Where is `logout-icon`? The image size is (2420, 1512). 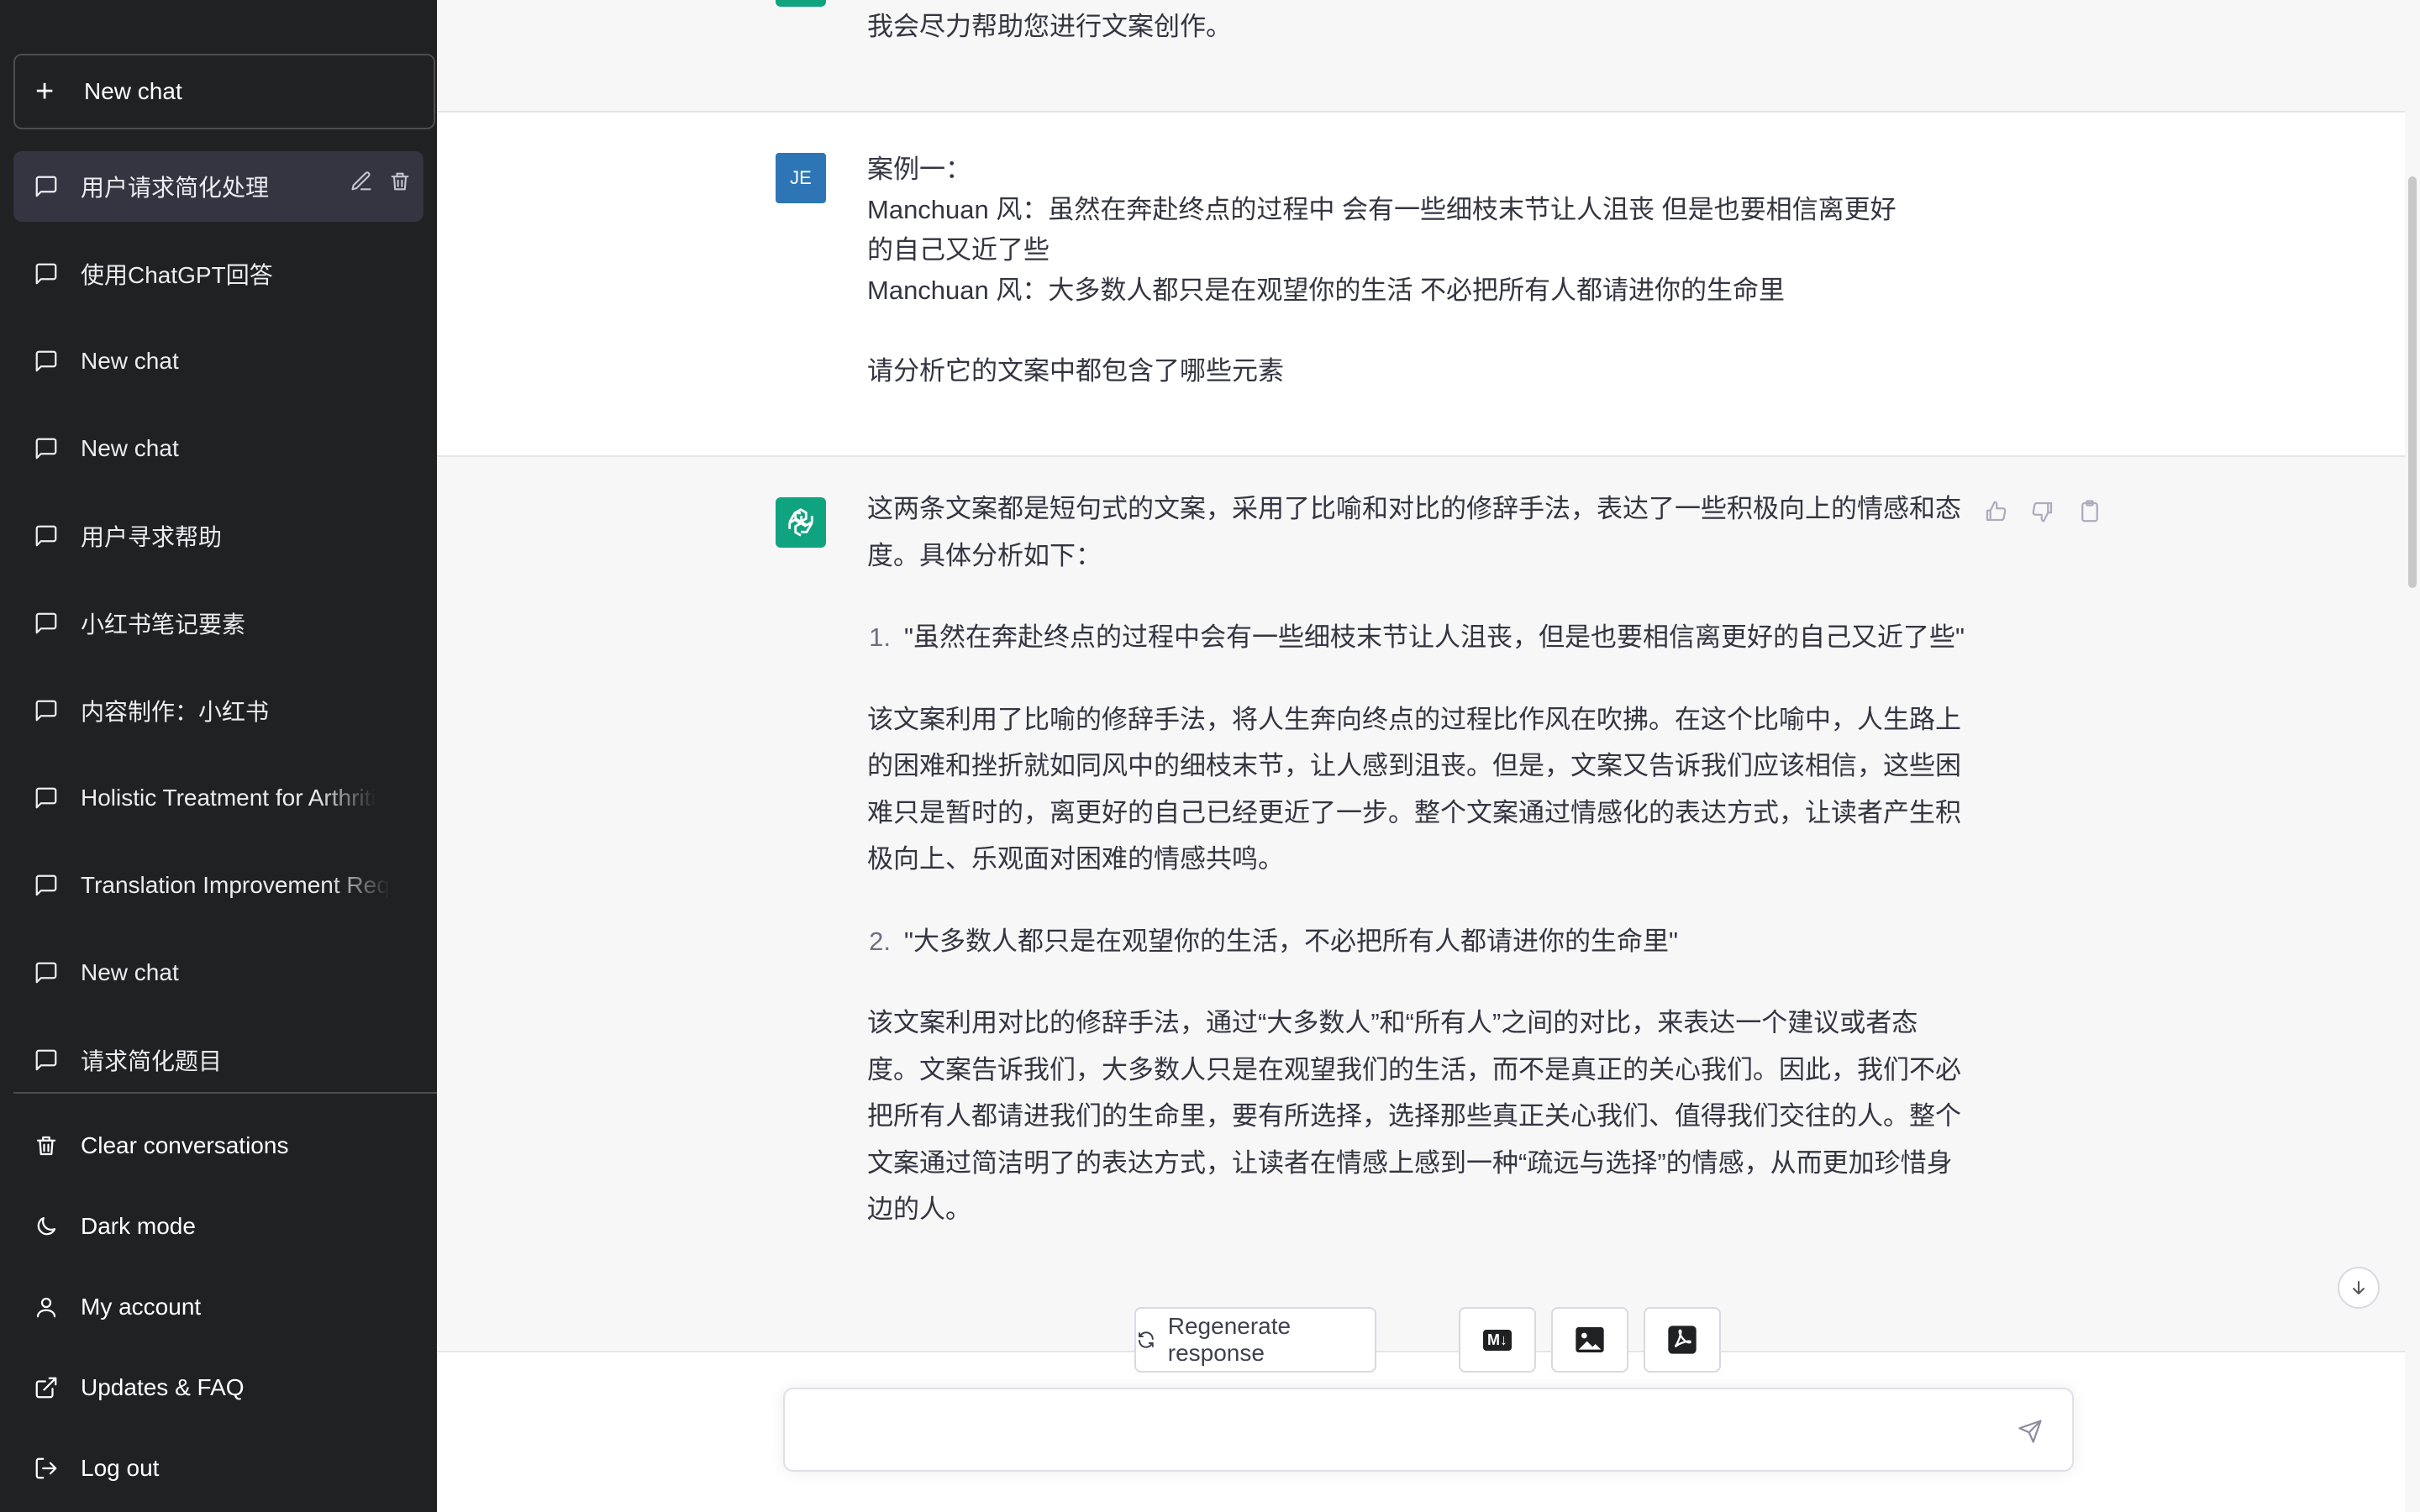 logout-icon is located at coordinates (58, 1468).